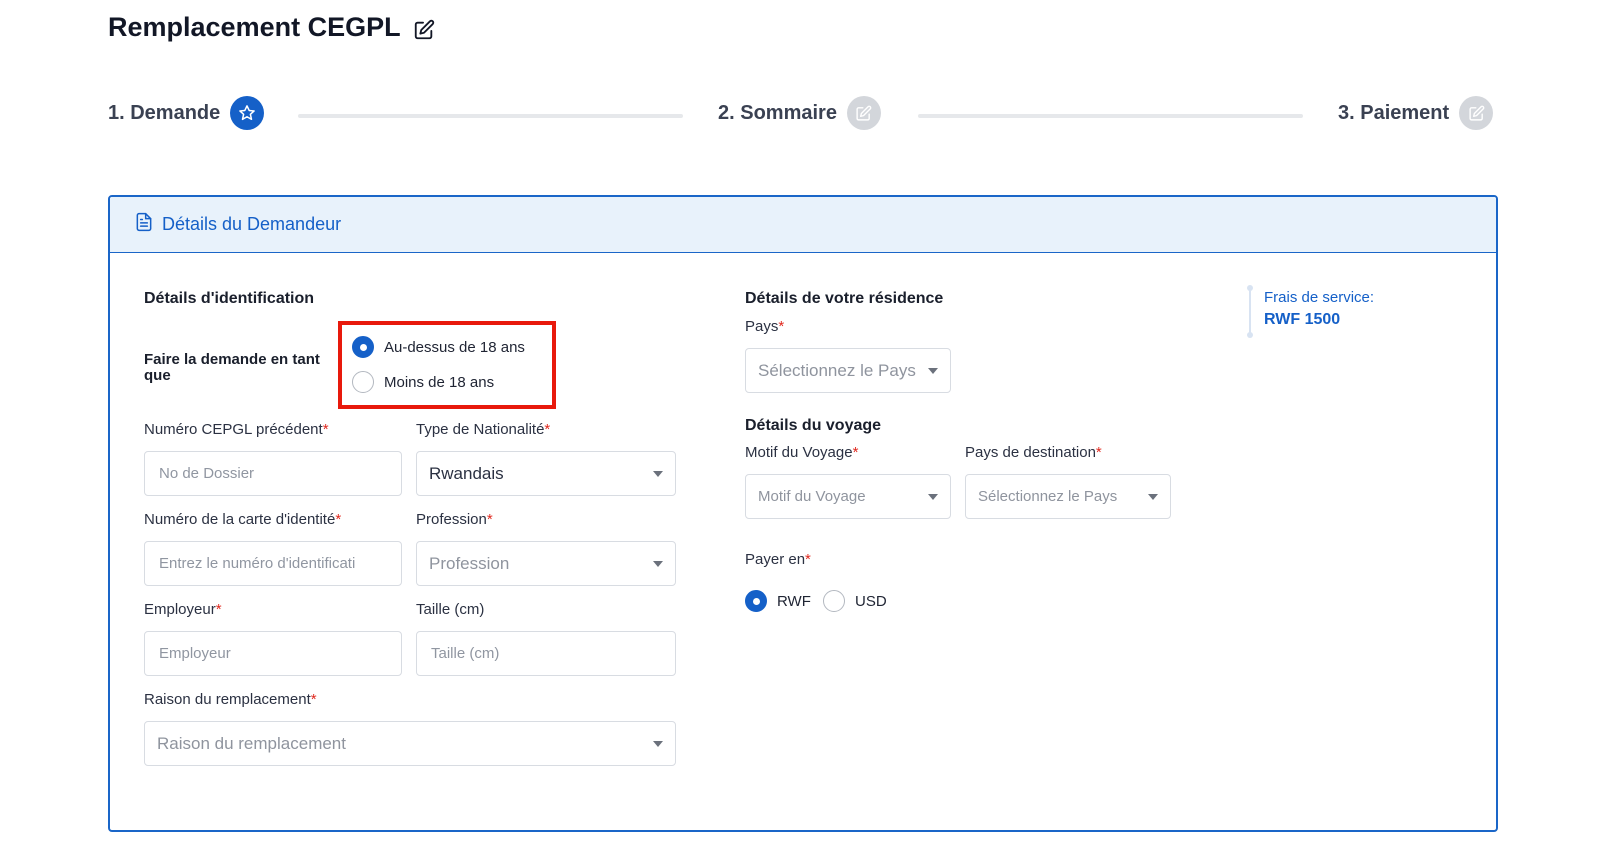  What do you see at coordinates (844, 298) in the screenshot?
I see `residence-section-title: Détails de votre résidence` at bounding box center [844, 298].